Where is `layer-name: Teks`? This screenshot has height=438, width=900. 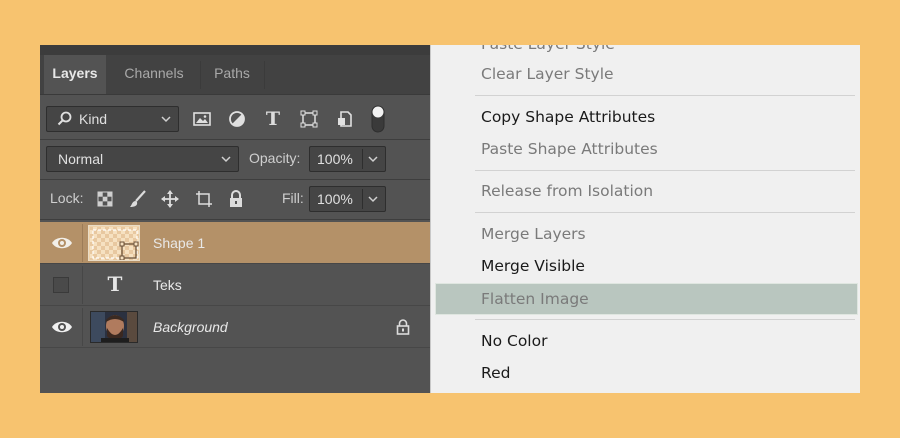
layer-name: Teks is located at coordinates (167, 285).